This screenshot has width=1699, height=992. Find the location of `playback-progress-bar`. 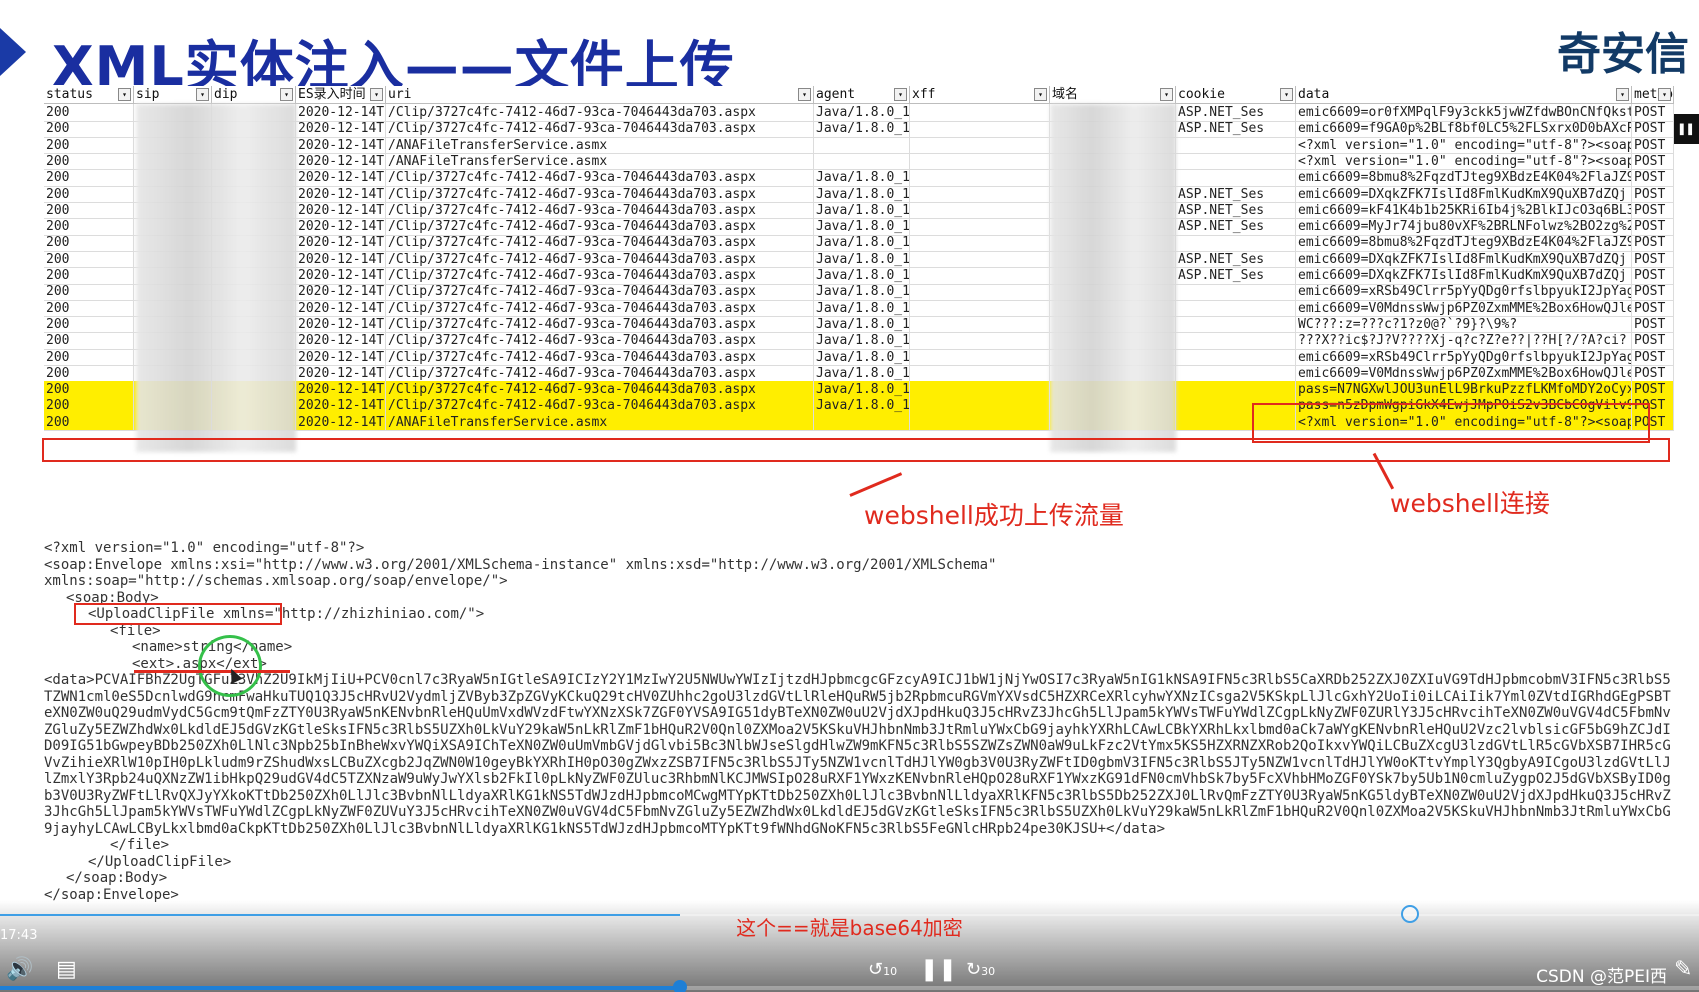

playback-progress-bar is located at coordinates (849, 988).